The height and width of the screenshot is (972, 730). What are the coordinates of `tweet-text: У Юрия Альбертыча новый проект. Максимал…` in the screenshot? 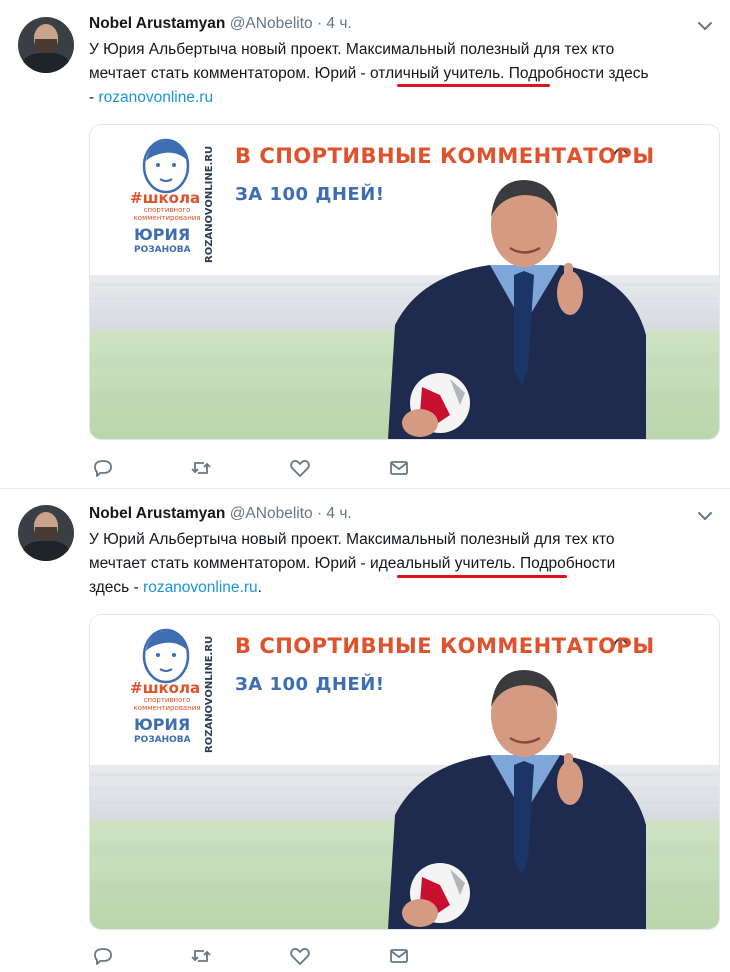 It's located at (369, 73).